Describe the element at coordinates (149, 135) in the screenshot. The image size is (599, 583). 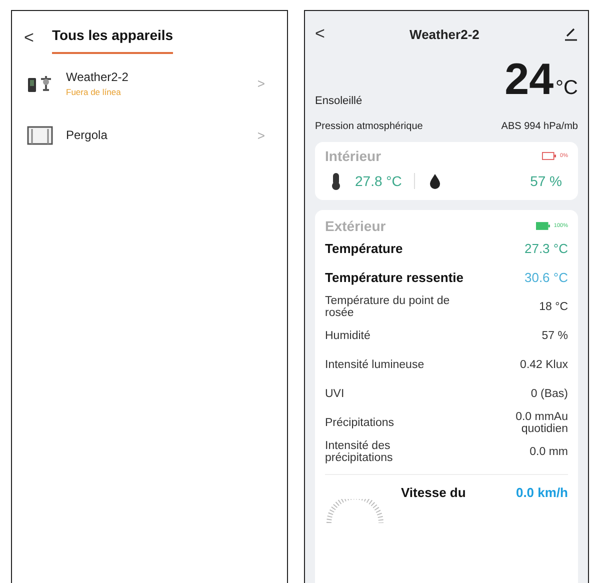
I see `device-item: Pergola >` at that location.